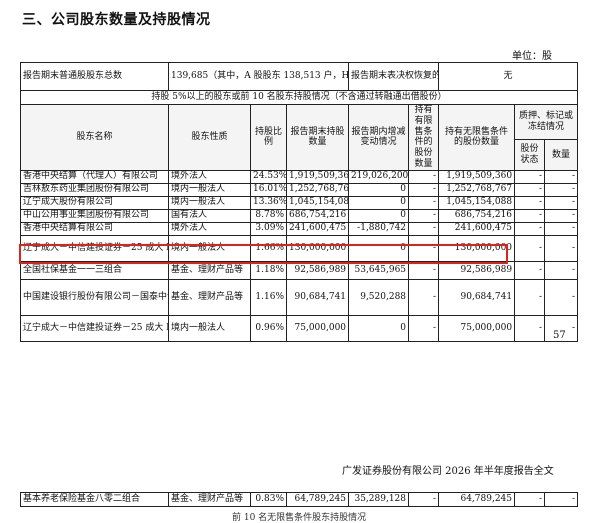 This screenshot has width=600, height=523. What do you see at coordinates (477, 270) in the screenshot?
I see `holder-unrestricted: 92,586,989` at bounding box center [477, 270].